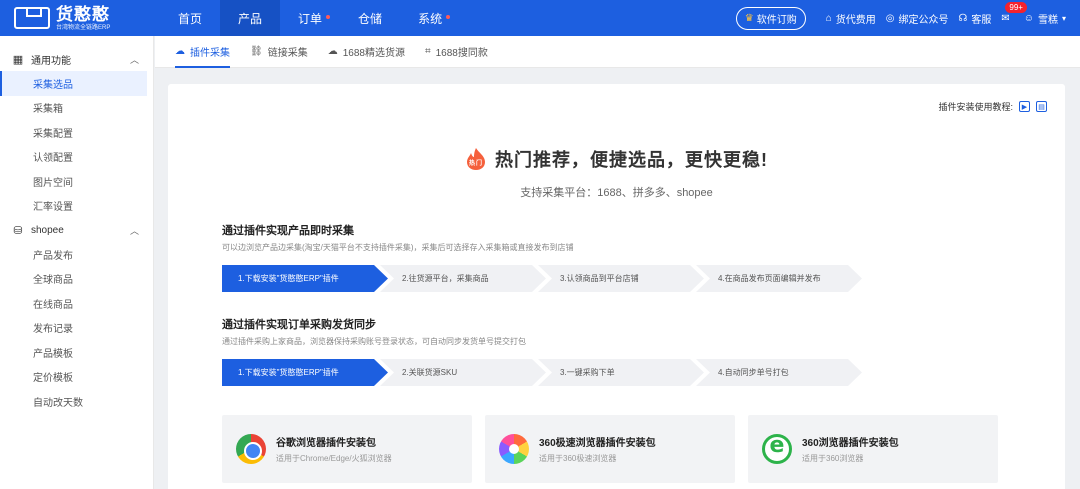  Describe the element at coordinates (287, 53) in the screenshot. I see `tab-label: 链接采集` at that location.